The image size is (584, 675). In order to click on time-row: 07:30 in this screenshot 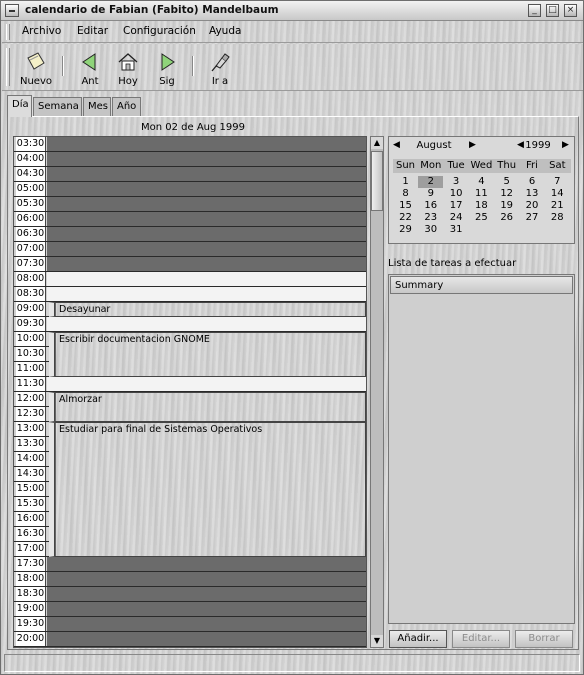, I will do `click(190, 264)`.